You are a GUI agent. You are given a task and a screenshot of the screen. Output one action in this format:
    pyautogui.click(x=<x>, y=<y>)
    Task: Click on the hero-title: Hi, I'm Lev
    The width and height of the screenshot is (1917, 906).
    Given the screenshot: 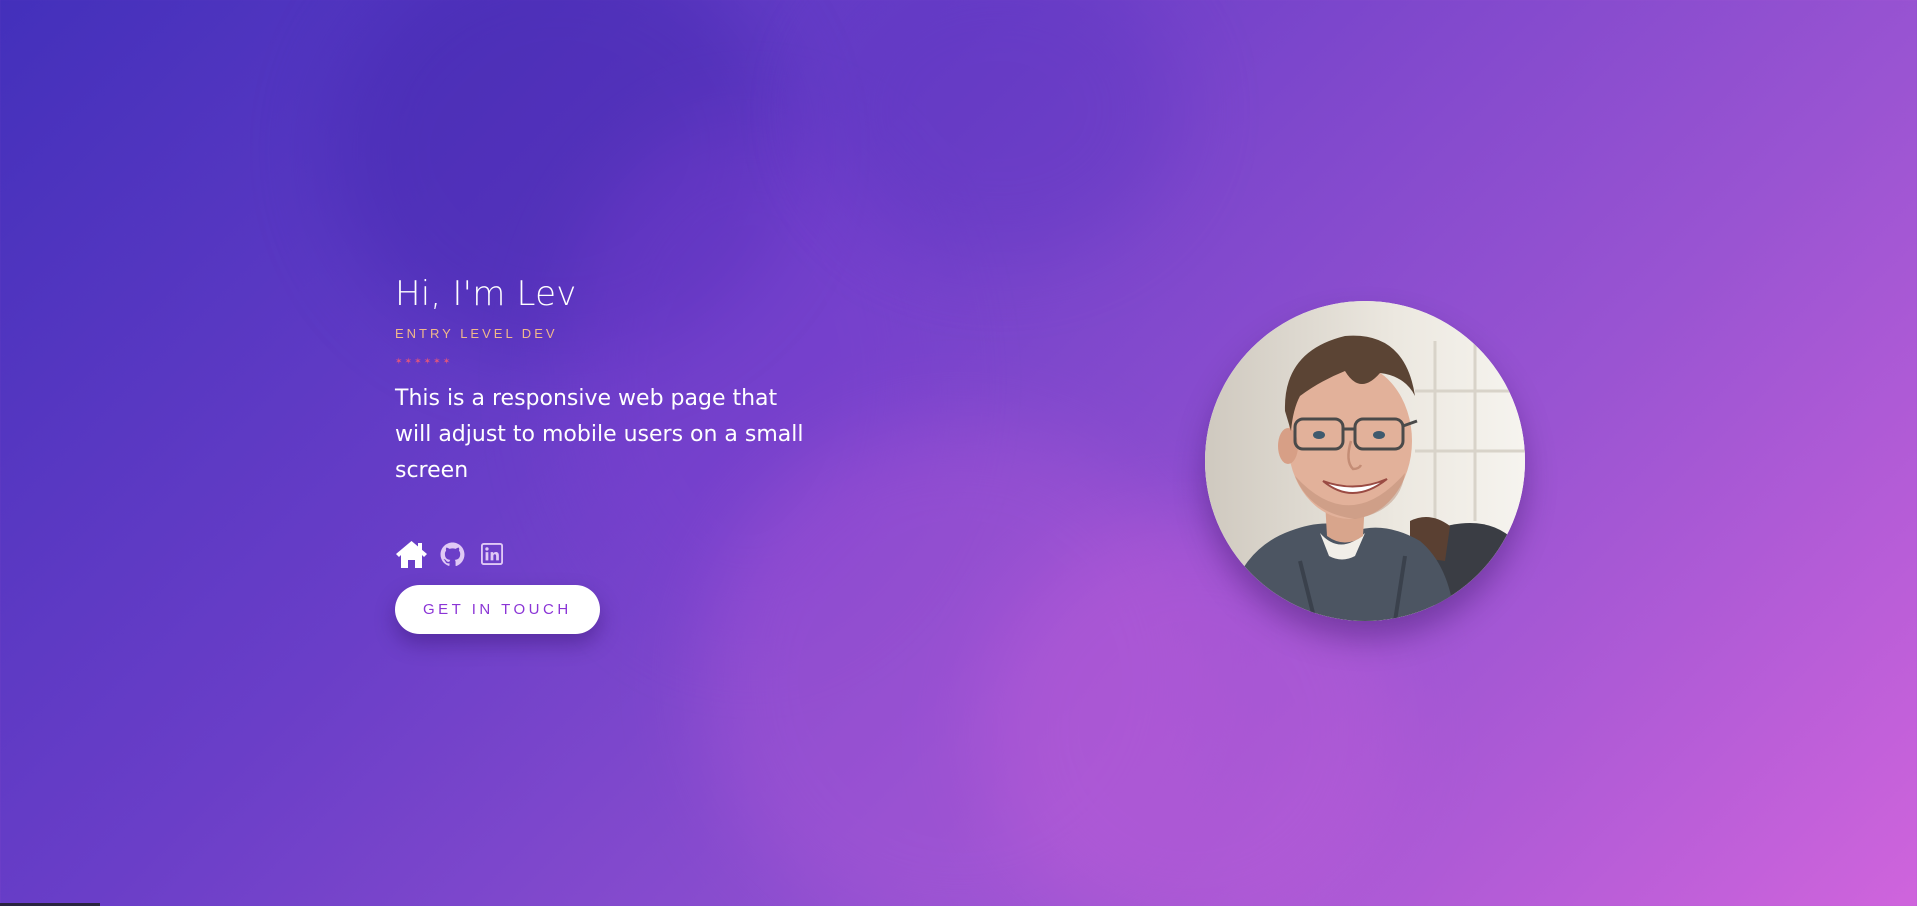 What is the action you would take?
    pyautogui.click(x=486, y=294)
    